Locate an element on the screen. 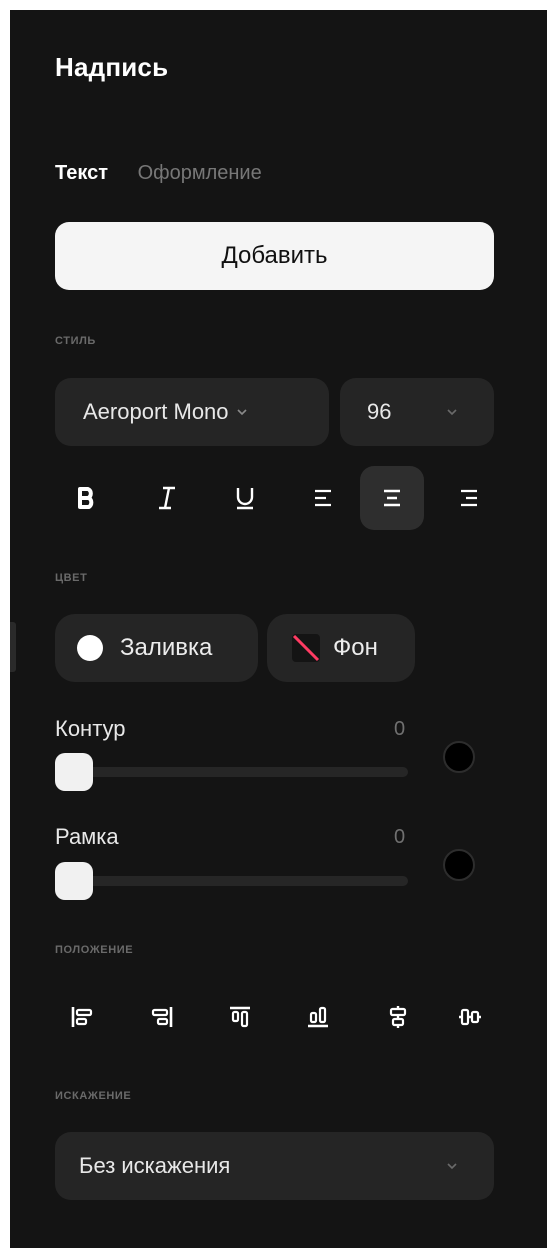  align-bottom-edge-button is located at coordinates (318, 1017).